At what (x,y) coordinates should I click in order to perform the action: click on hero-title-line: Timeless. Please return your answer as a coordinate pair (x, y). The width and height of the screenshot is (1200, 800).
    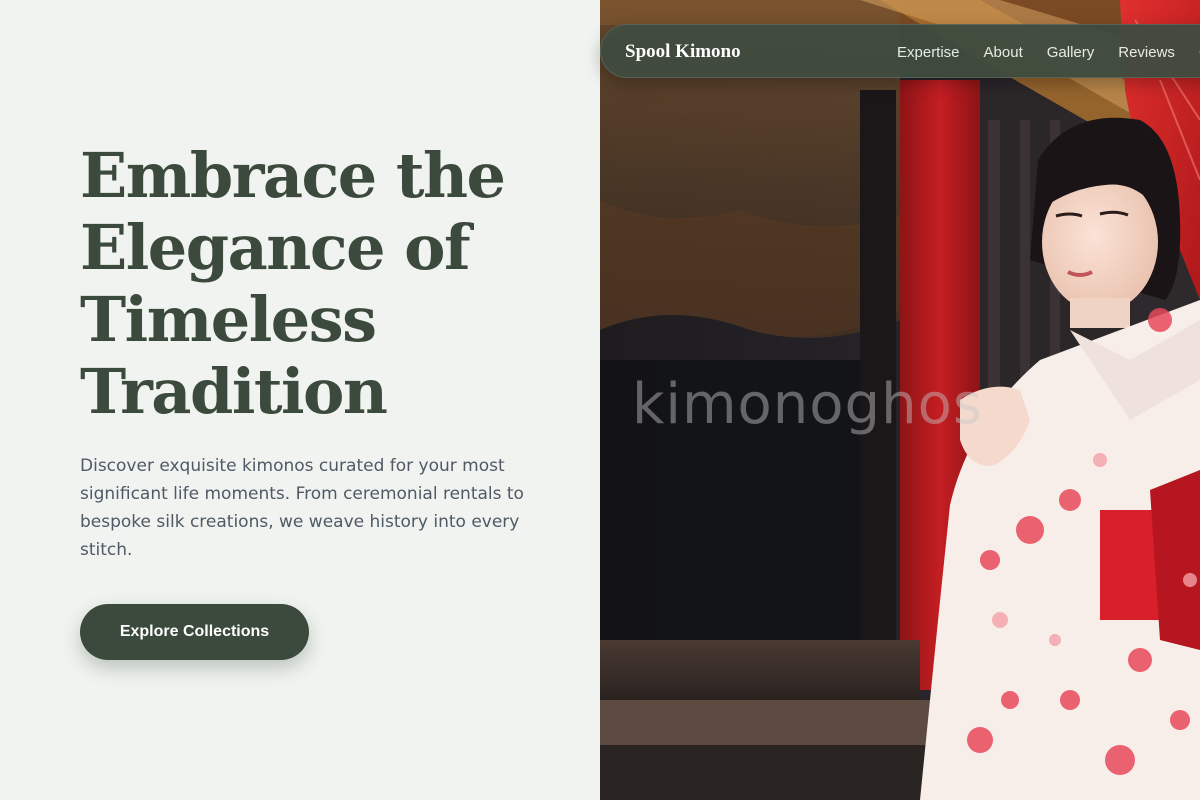
    Looking at the image, I should click on (228, 319).